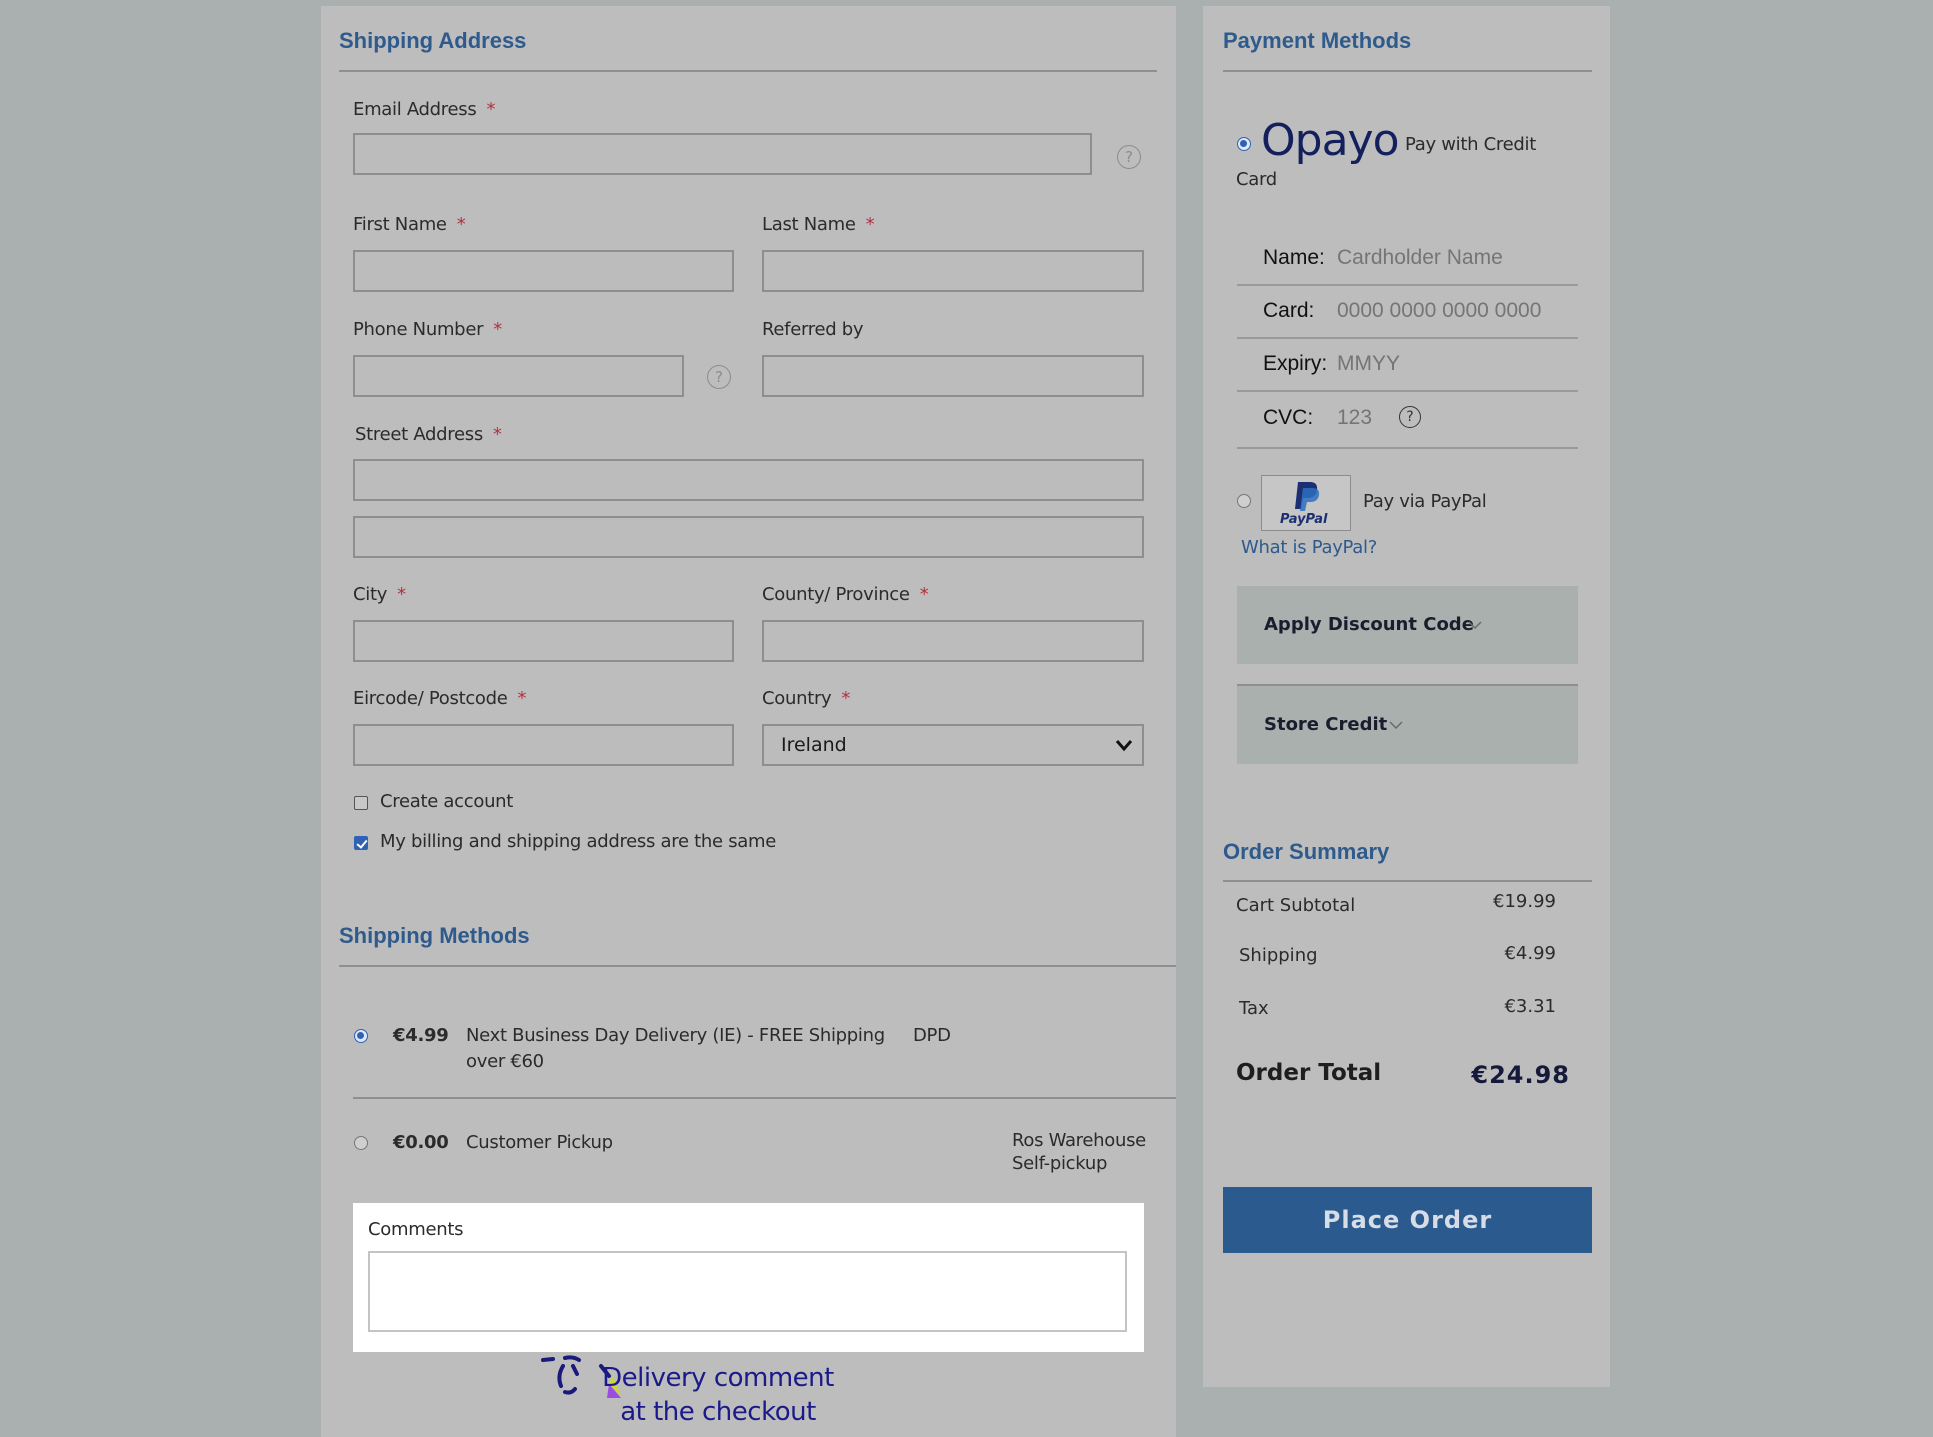 This screenshot has width=1933, height=1437. Describe the element at coordinates (953, 376) in the screenshot. I see `referred-by-input` at that location.